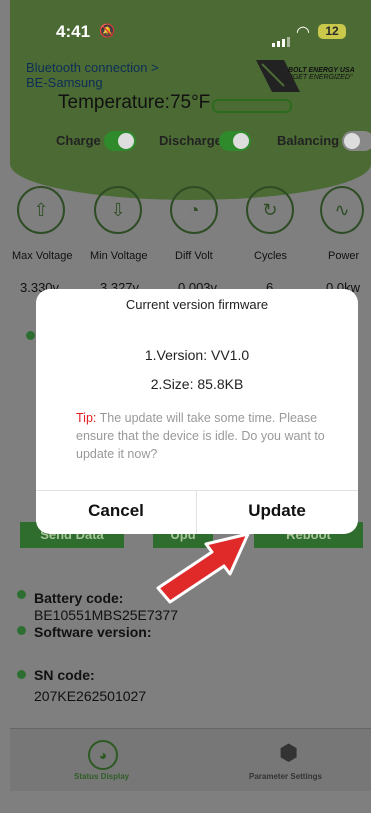 This screenshot has width=371, height=813. What do you see at coordinates (235, 141) in the screenshot?
I see `discharge-toggle` at bounding box center [235, 141].